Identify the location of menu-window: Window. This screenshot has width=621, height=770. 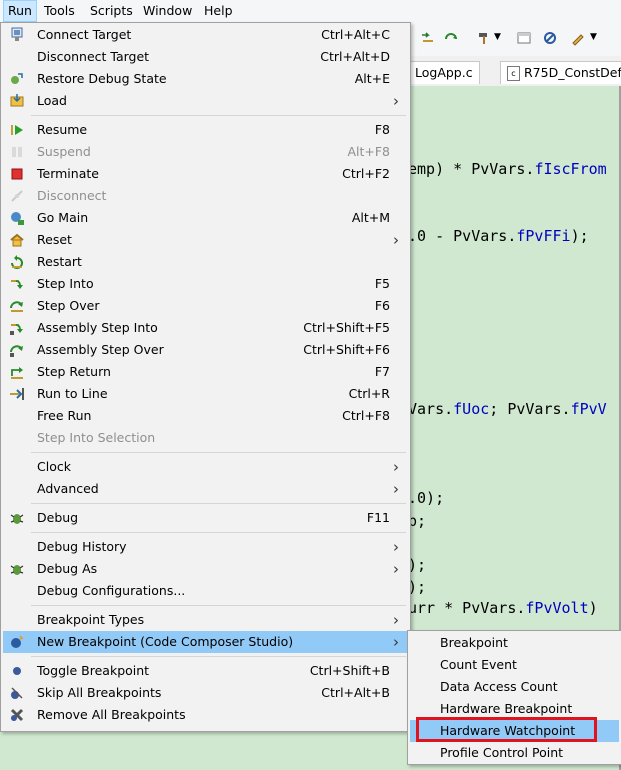
(167, 11).